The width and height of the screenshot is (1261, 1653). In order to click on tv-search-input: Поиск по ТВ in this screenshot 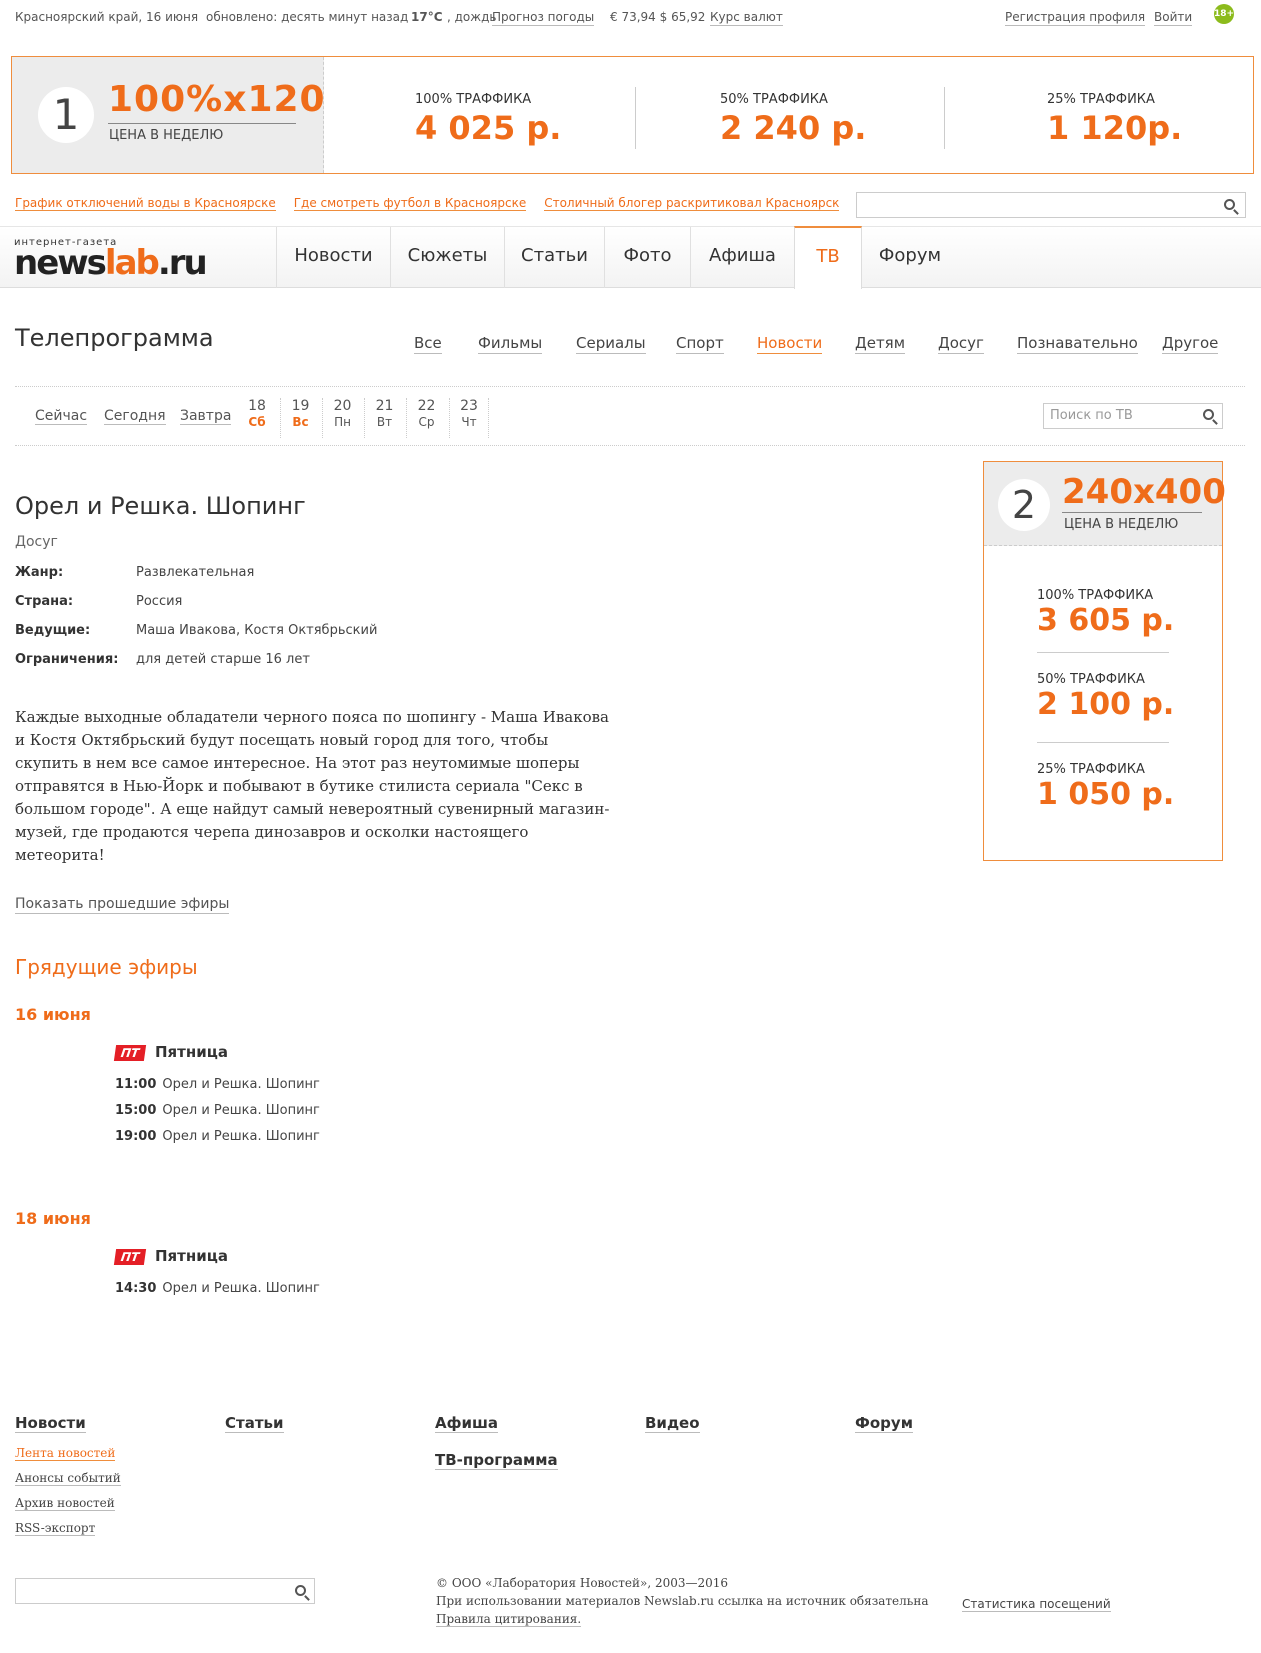, I will do `click(1133, 416)`.